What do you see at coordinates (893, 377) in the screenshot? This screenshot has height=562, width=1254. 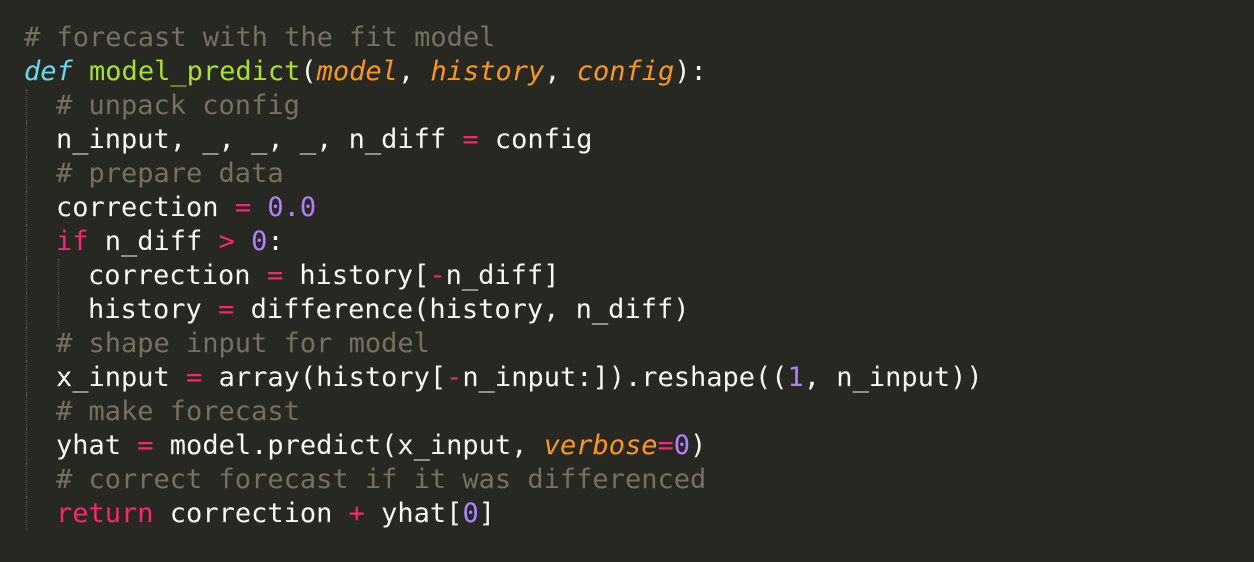 I see `code-token-plain: , n_input))` at bounding box center [893, 377].